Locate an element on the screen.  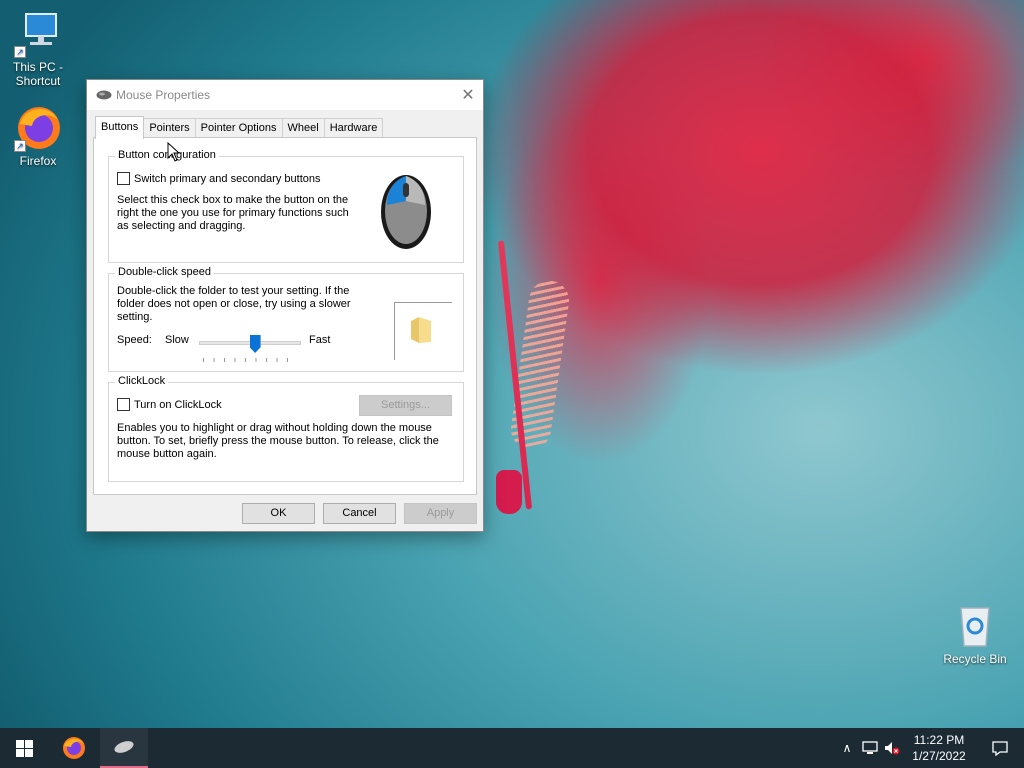
desktop-icon-label: This PC - Shortcut is located at coordinates (37, 74).